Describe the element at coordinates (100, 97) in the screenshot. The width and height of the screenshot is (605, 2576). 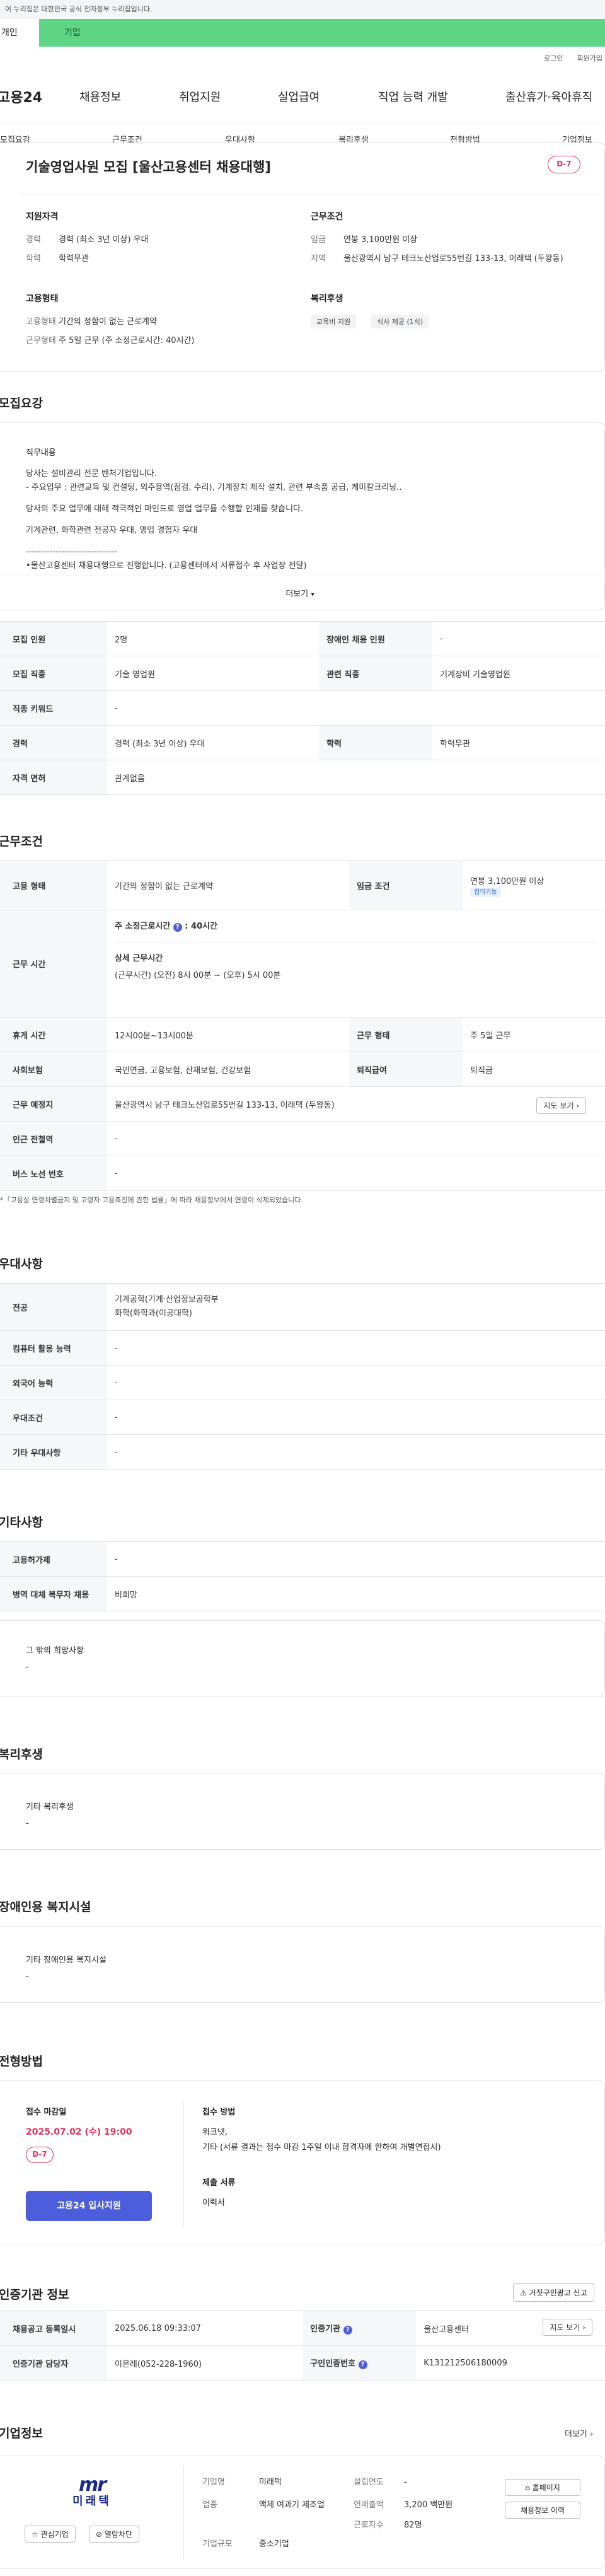
I see `nav-jobs: 채용정보` at that location.